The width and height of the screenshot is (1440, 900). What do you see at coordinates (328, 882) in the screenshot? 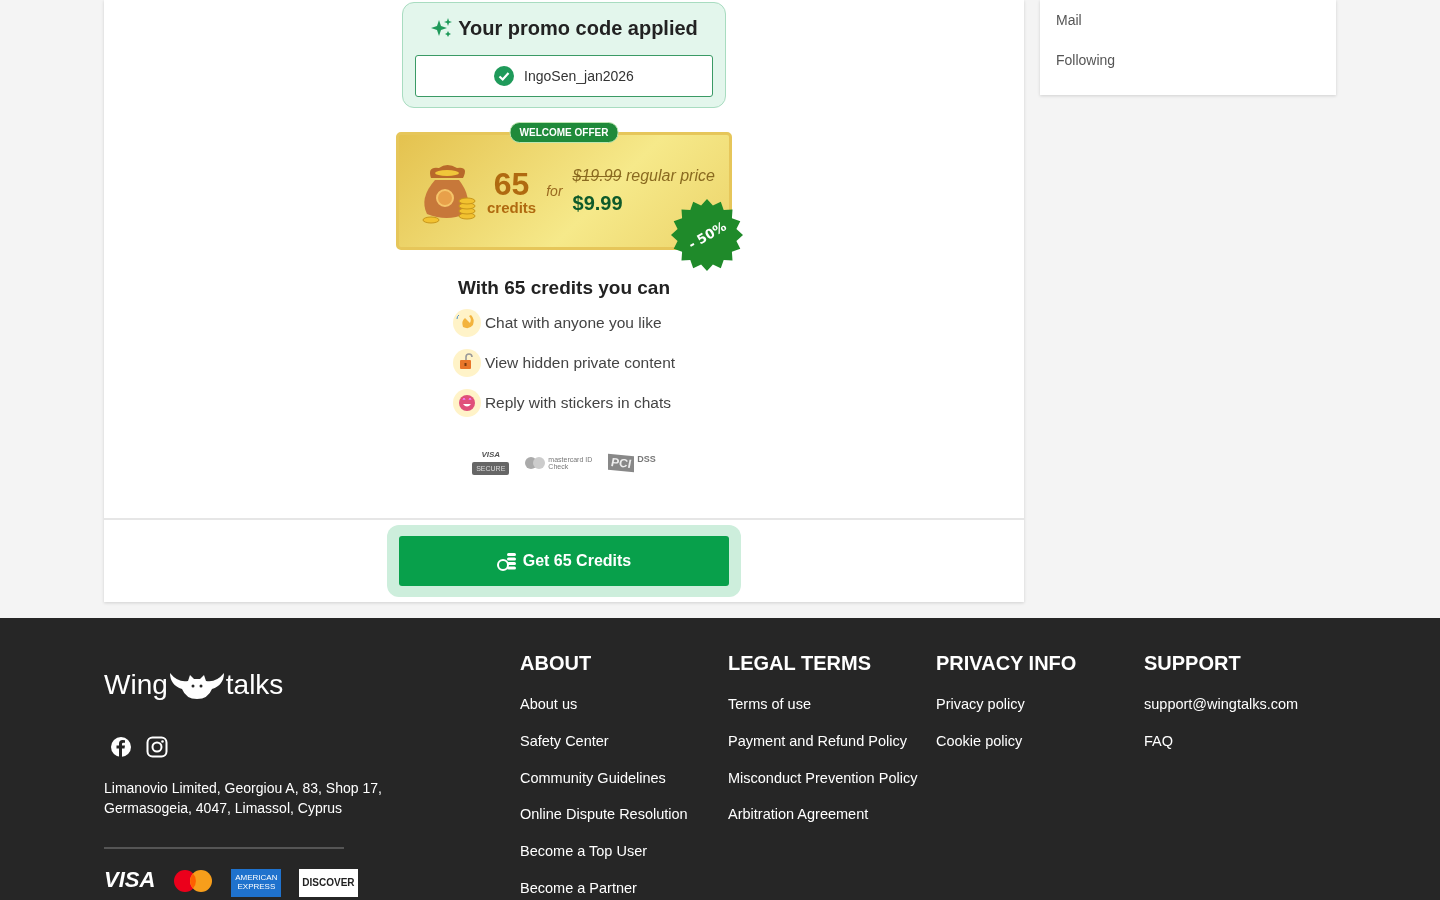
I see `discover-logo: DISCOVER` at bounding box center [328, 882].